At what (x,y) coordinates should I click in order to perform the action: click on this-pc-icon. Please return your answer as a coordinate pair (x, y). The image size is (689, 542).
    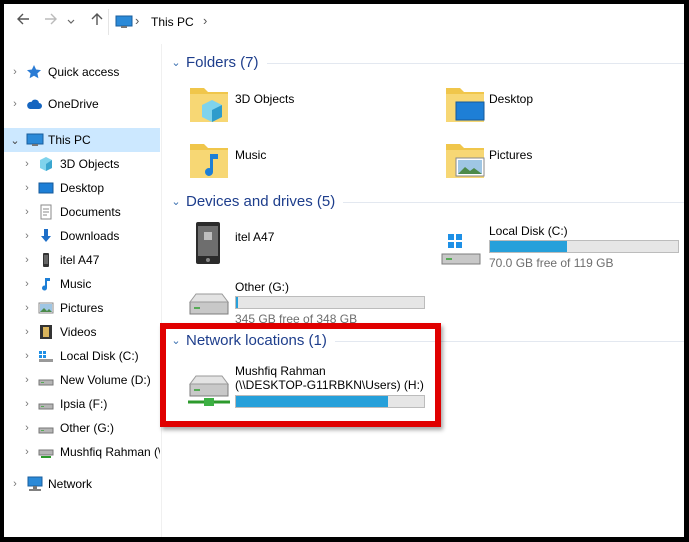
    Looking at the image, I should click on (124, 21).